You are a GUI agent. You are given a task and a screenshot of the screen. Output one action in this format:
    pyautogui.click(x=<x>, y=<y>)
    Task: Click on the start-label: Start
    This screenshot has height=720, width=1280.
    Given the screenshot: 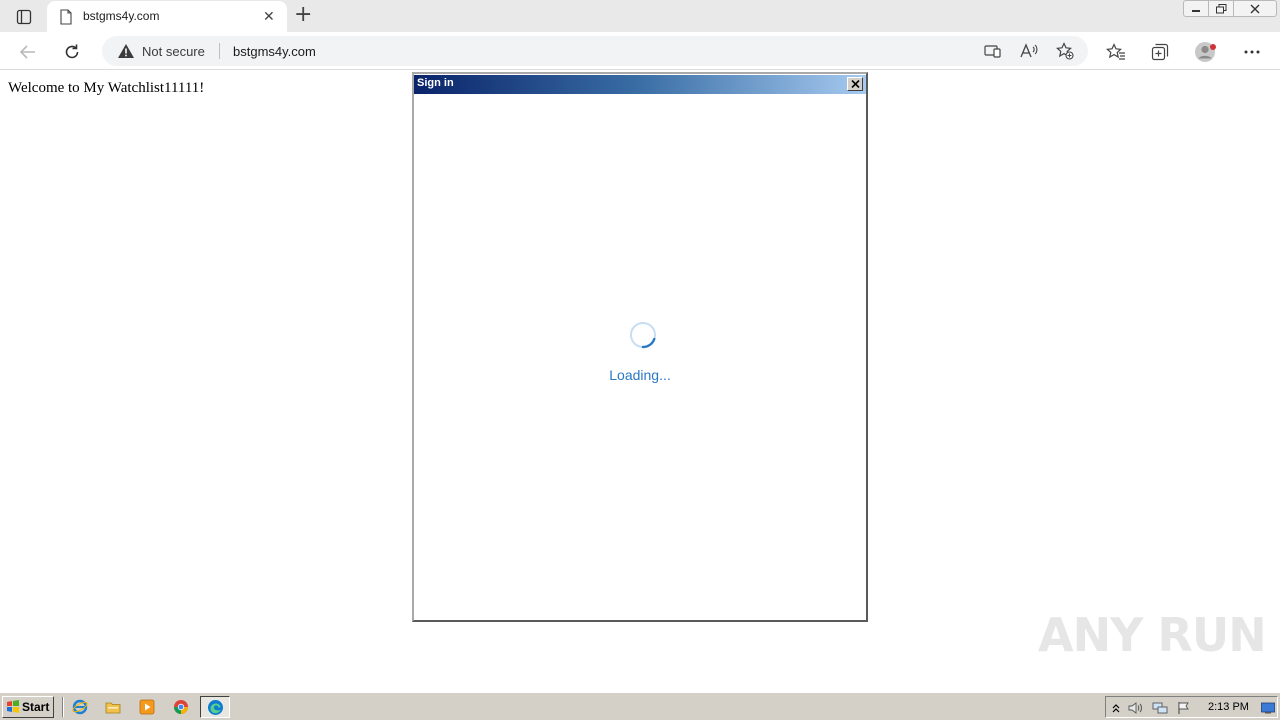 What is the action you would take?
    pyautogui.click(x=36, y=707)
    